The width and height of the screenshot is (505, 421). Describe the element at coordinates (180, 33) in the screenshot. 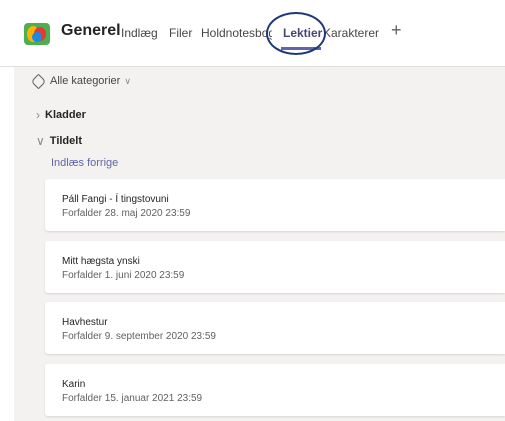

I see `tab-filer: Filer` at that location.